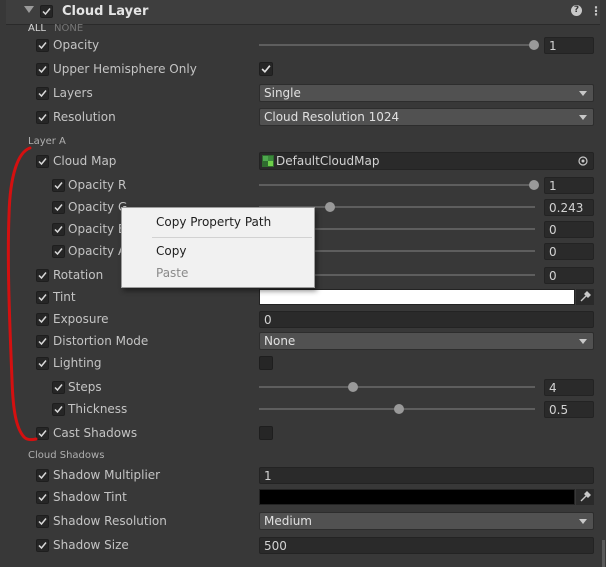 This screenshot has width=606, height=567. I want to click on paste-menu-item: Paste, so click(172, 273).